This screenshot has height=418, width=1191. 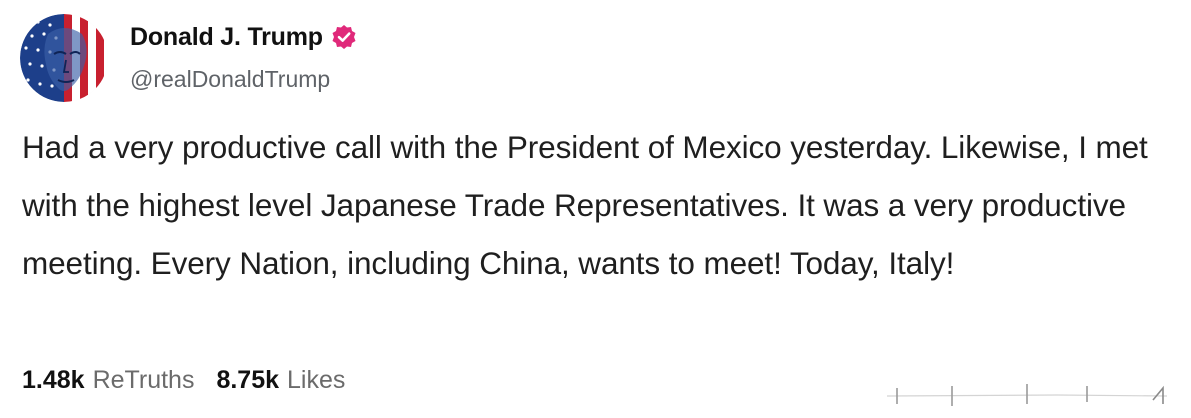 I want to click on post-stats: 1.48k ReTruths 8.75k Likes, so click(x=194, y=380).